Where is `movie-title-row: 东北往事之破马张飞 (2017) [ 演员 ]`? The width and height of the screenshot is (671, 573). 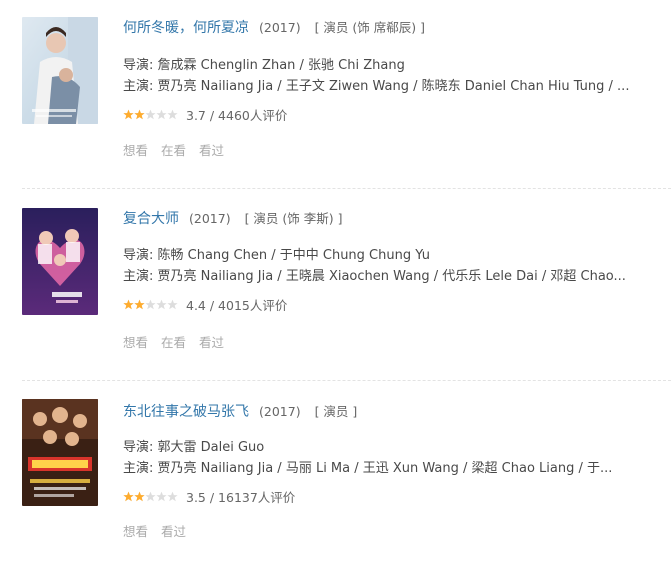
movie-title-row: 东北往事之破马张飞 (2017) [ 演员 ] is located at coordinates (240, 411).